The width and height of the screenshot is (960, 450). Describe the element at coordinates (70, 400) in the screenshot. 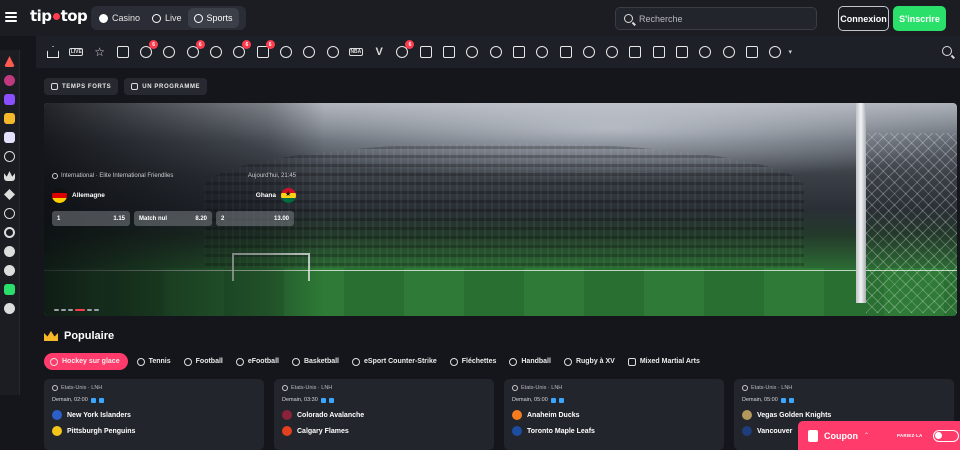

I see `event-time: Demain, 02:00` at that location.